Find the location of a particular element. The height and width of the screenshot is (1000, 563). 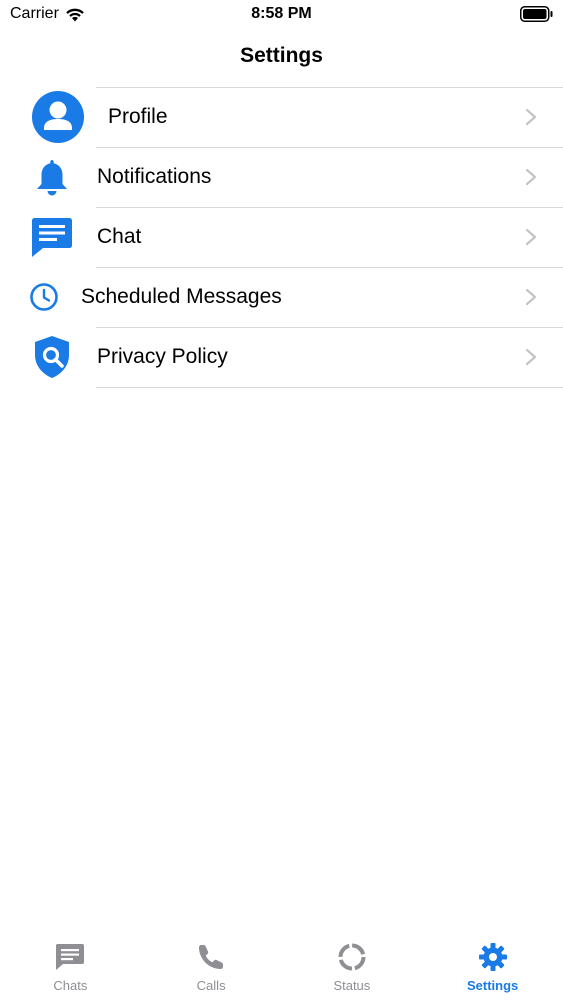

shield-search-icon is located at coordinates (52, 357).